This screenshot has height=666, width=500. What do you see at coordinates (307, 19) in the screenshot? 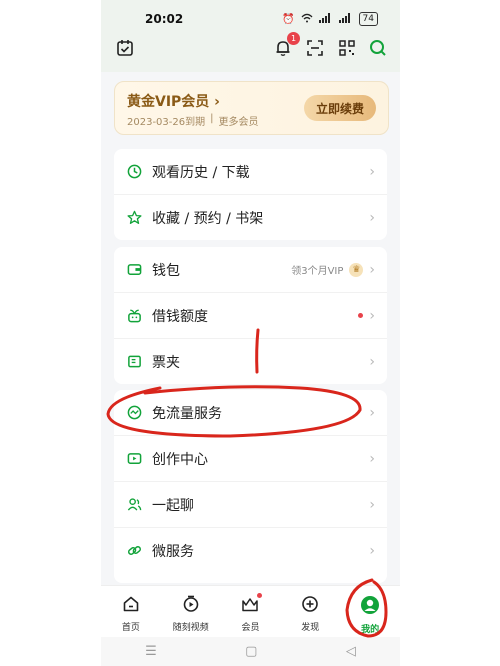
I see `wifi-icon` at bounding box center [307, 19].